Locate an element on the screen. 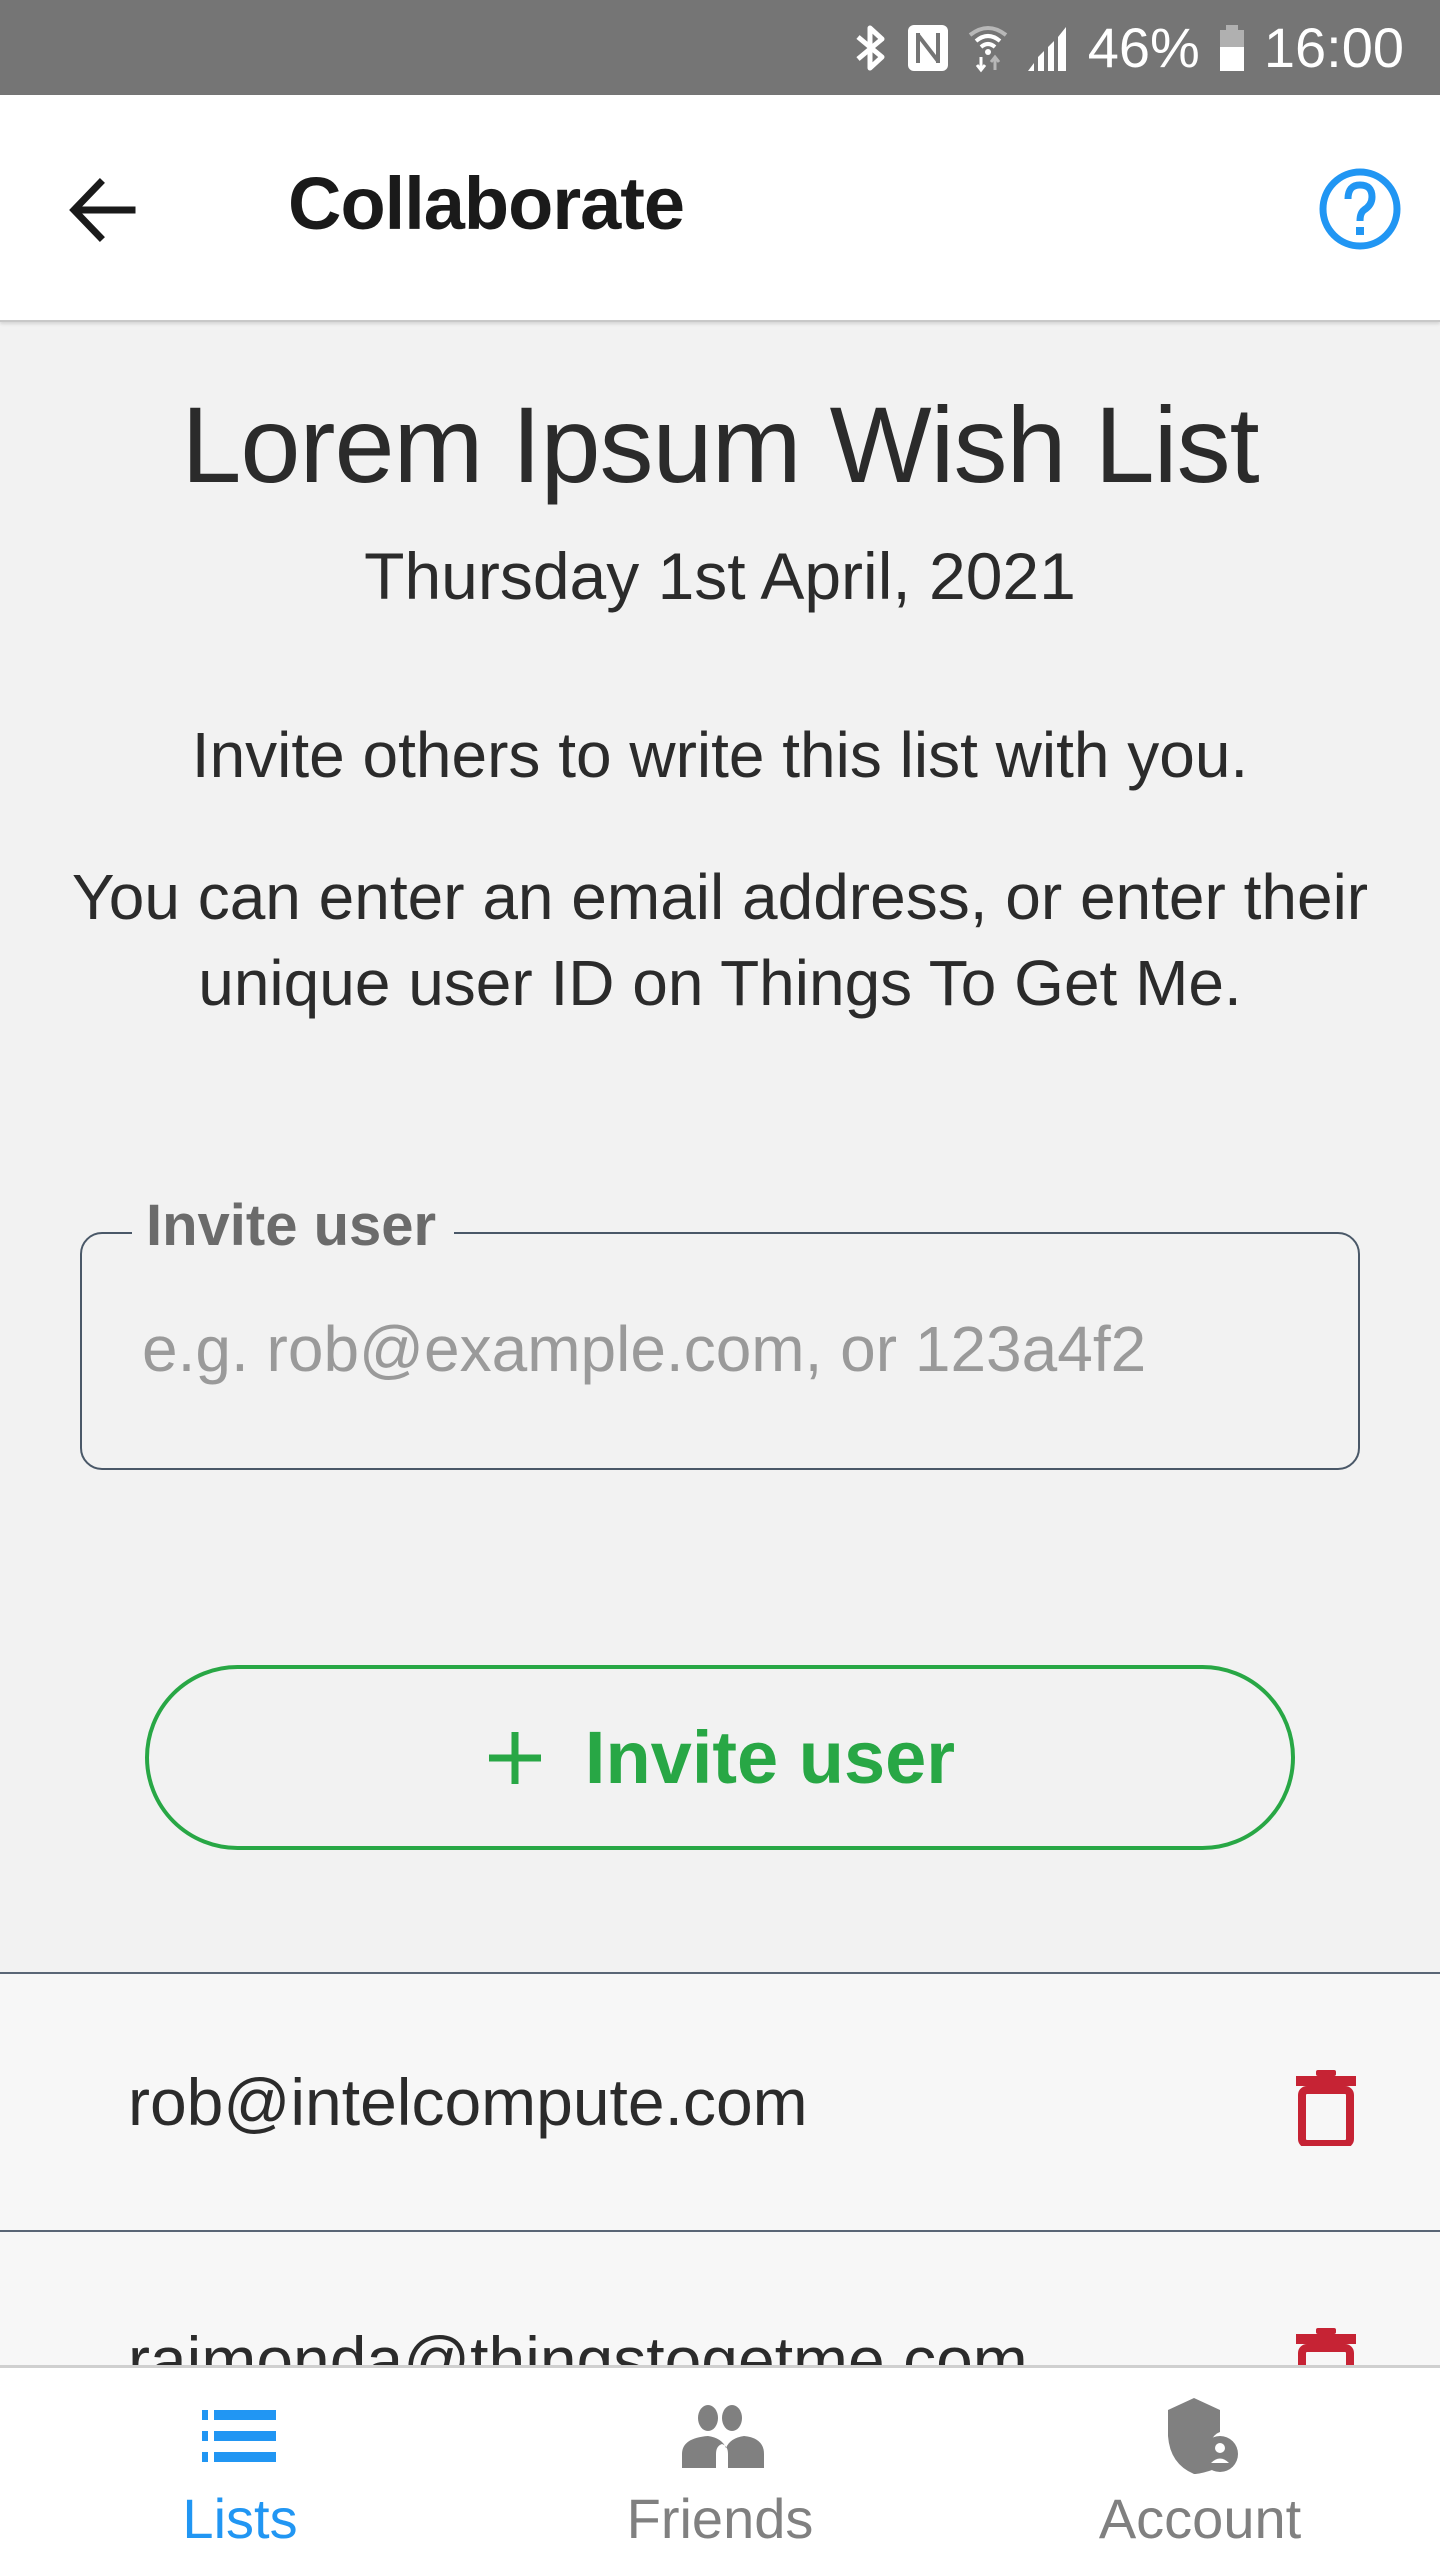 The image size is (1440, 2560). collaborator-row: rob@intelcompute.com is located at coordinates (720, 2101).